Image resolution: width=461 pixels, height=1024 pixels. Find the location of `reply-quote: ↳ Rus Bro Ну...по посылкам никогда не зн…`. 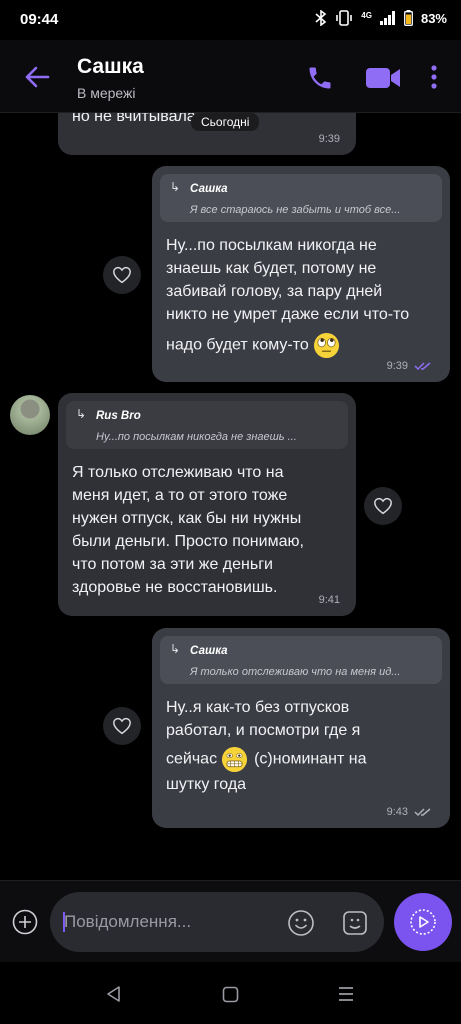

reply-quote: ↳ Rus Bro Ну...по посылкам никогда не зн… is located at coordinates (207, 425).